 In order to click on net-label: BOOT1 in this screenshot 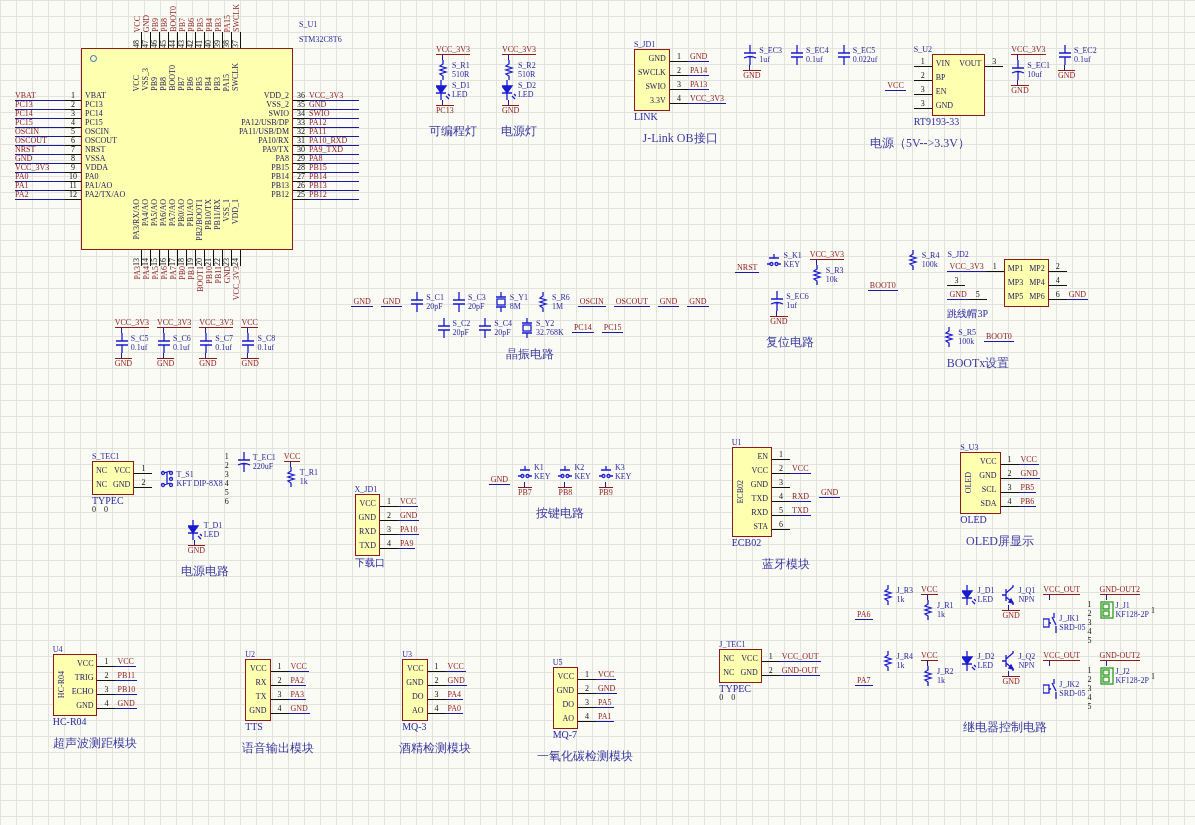, I will do `click(200, 279)`.